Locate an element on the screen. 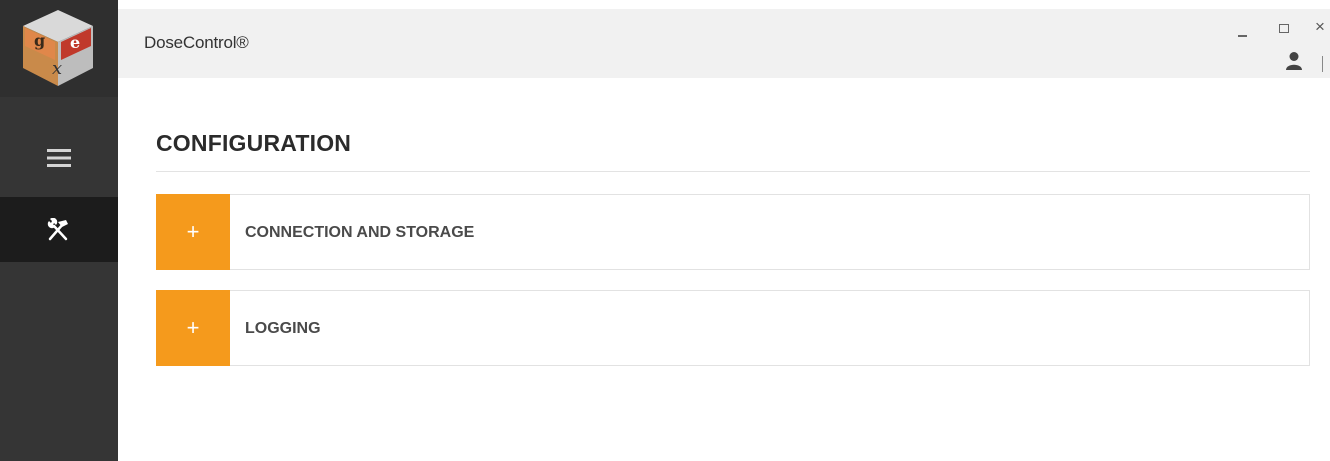 This screenshot has height=461, width=1330. app-title: DoseControl® is located at coordinates (196, 42).